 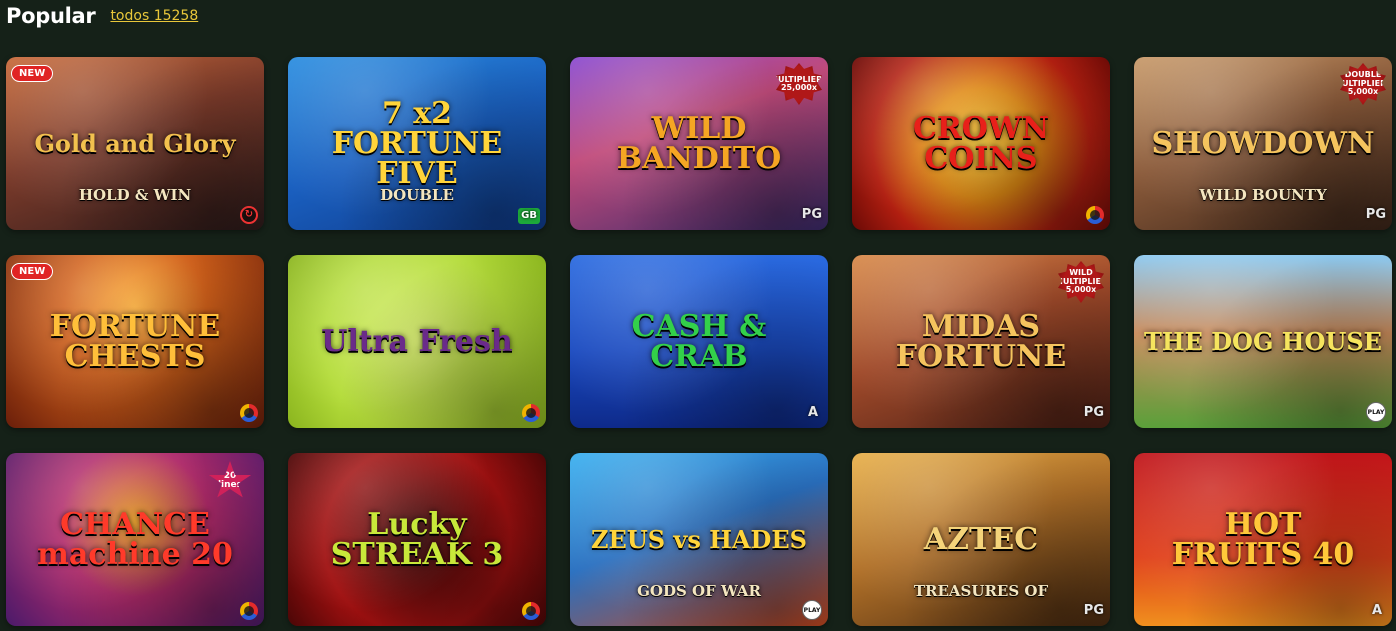 I want to click on game-title: Gold and Glory, so click(x=135, y=143).